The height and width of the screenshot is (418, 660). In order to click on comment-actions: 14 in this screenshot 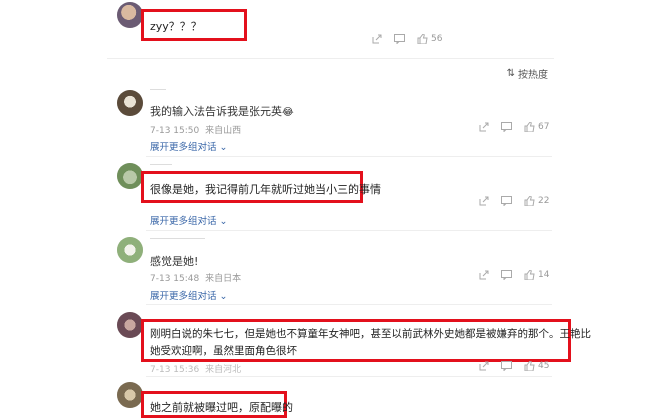, I will do `click(508, 275)`.